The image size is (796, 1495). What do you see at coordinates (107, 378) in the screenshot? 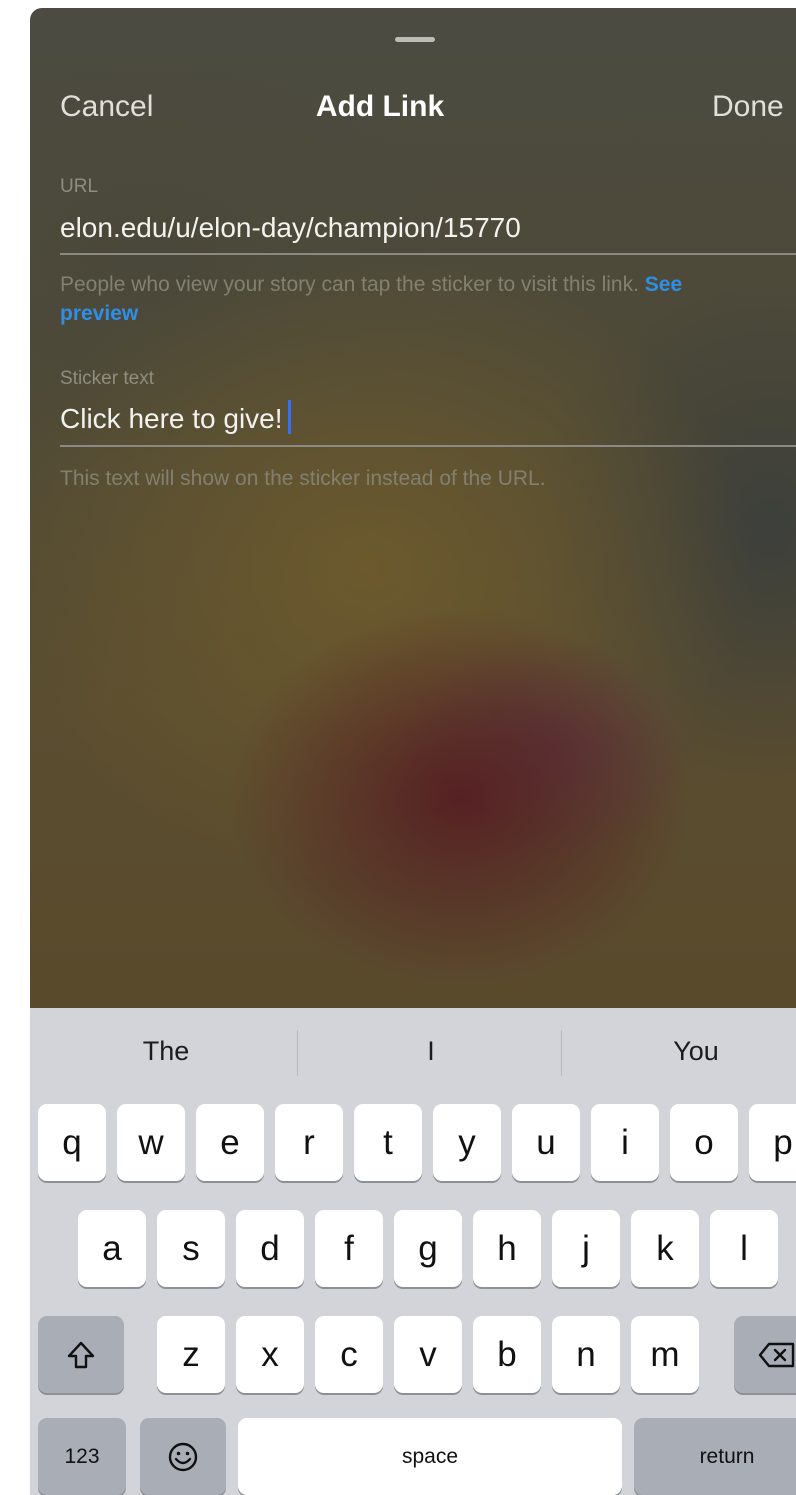
I see `sticker-text-label: Sticker text` at bounding box center [107, 378].